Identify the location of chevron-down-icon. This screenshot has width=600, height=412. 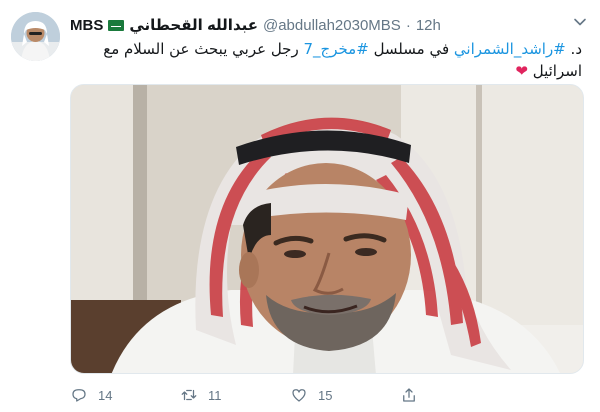
(580, 22).